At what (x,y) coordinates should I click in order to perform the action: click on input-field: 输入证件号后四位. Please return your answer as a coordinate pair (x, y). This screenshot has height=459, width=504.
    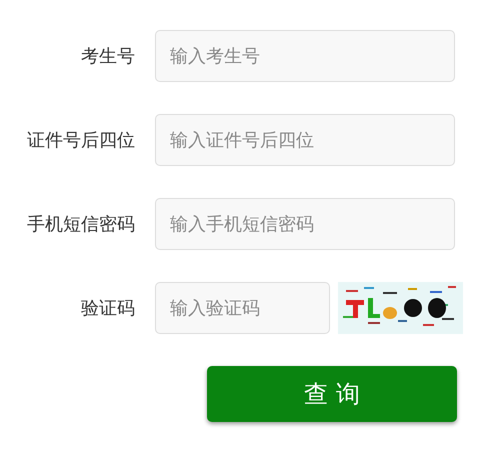
    Looking at the image, I should click on (305, 140).